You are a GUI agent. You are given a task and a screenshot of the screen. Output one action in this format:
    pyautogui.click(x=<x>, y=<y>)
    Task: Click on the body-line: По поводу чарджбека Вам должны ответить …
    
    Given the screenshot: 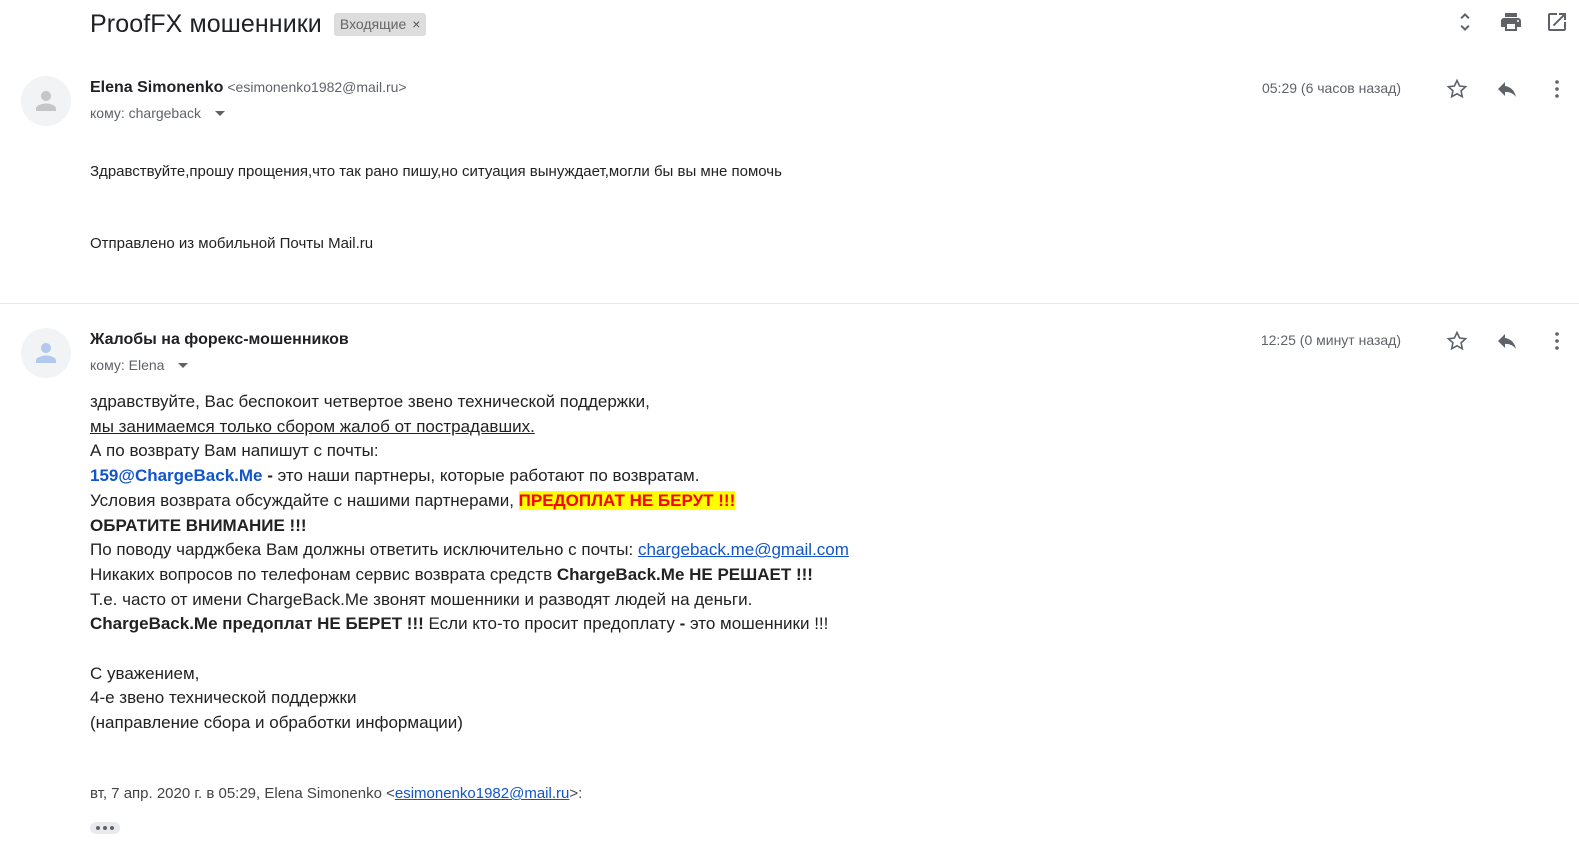 What is the action you would take?
    pyautogui.click(x=469, y=550)
    